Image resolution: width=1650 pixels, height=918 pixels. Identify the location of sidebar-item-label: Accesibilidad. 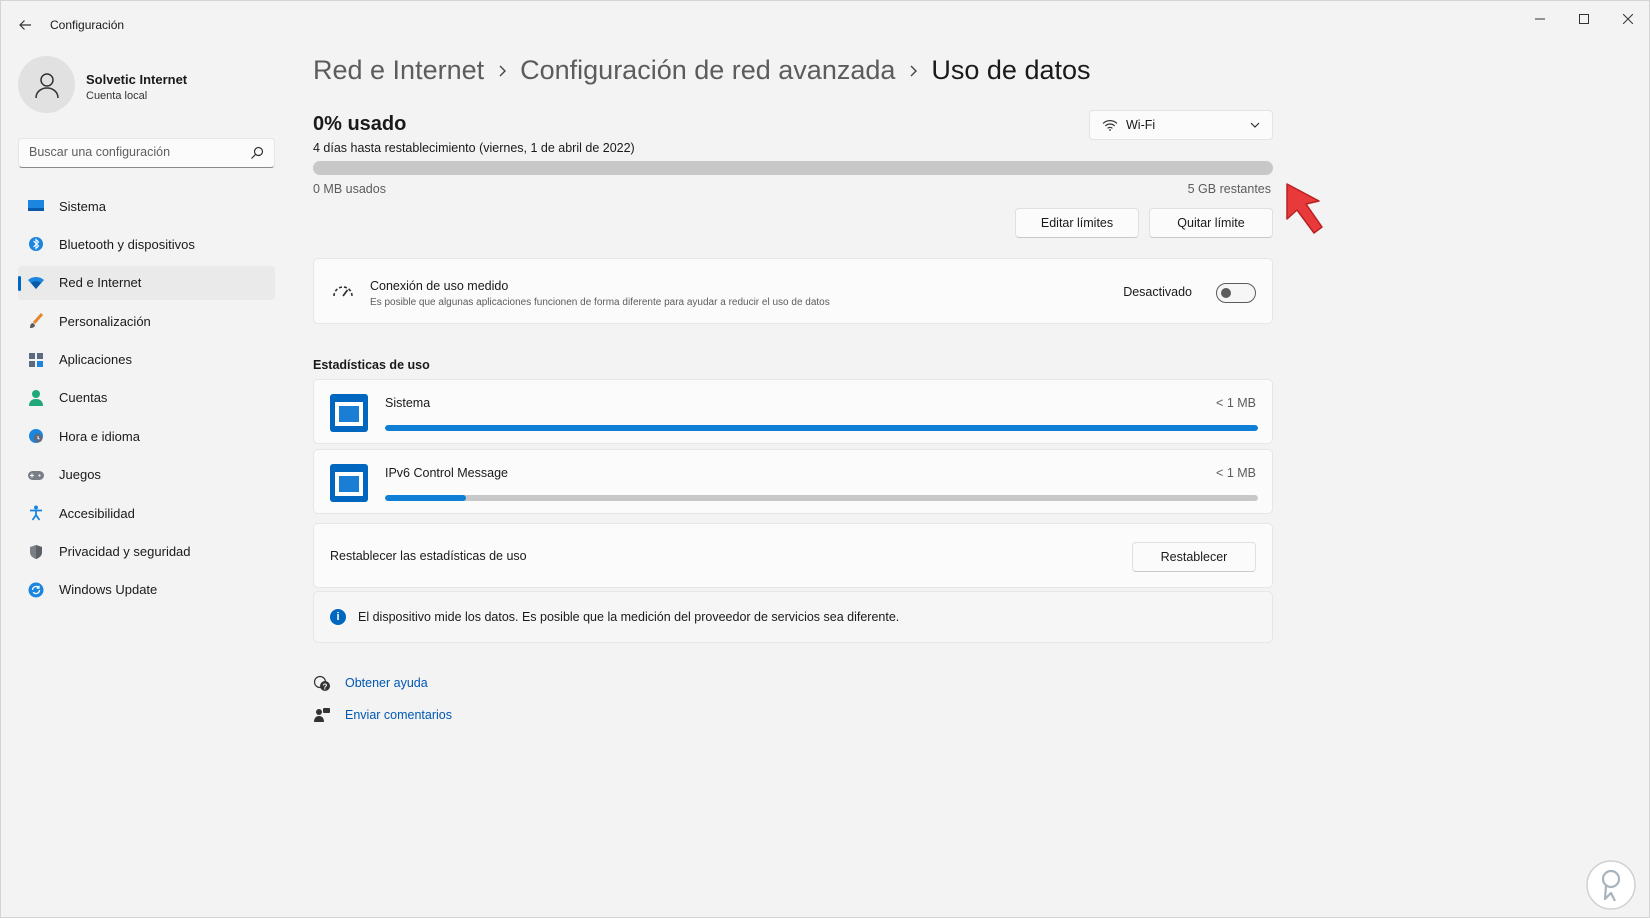
(97, 513).